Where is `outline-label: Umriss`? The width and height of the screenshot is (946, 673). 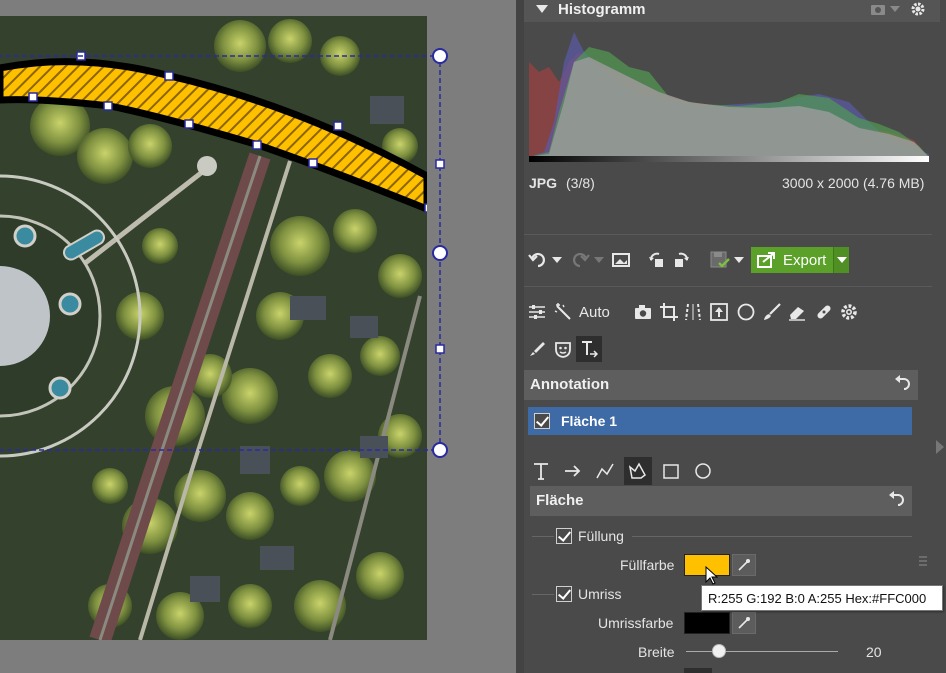 outline-label: Umriss is located at coordinates (600, 594).